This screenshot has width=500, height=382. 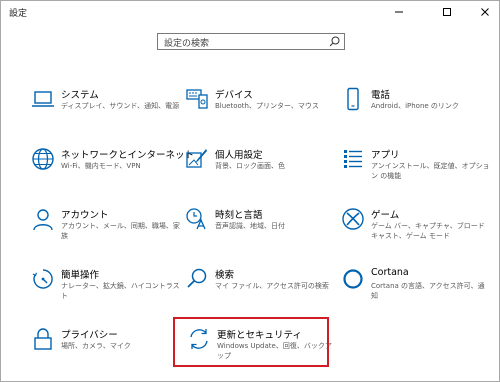 I want to click on tile-title: 個人用設定, so click(x=239, y=155).